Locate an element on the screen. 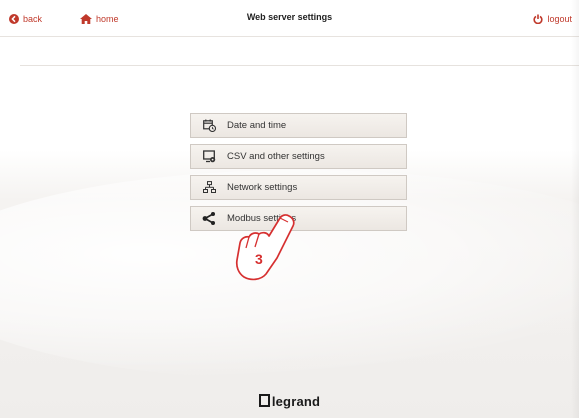 This screenshot has height=418, width=579. menu-item-network-settings: Network settings is located at coordinates (298, 187).